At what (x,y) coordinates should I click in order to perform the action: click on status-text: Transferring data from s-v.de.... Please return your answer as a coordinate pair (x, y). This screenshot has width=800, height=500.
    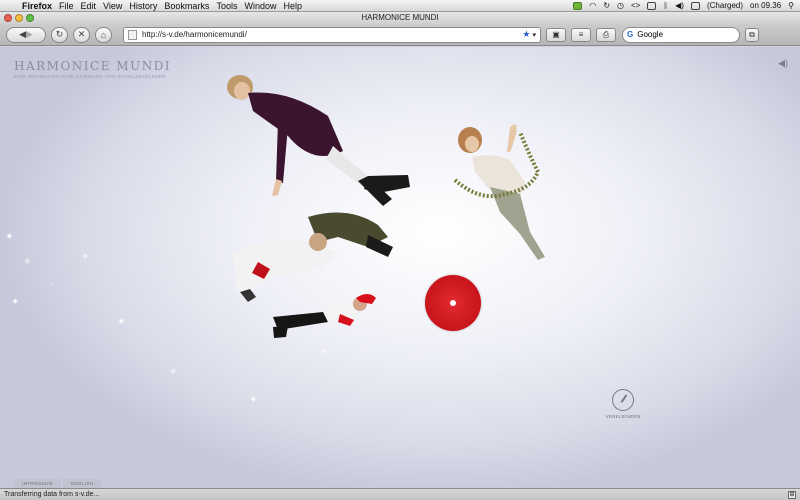
    Looking at the image, I should click on (52, 494).